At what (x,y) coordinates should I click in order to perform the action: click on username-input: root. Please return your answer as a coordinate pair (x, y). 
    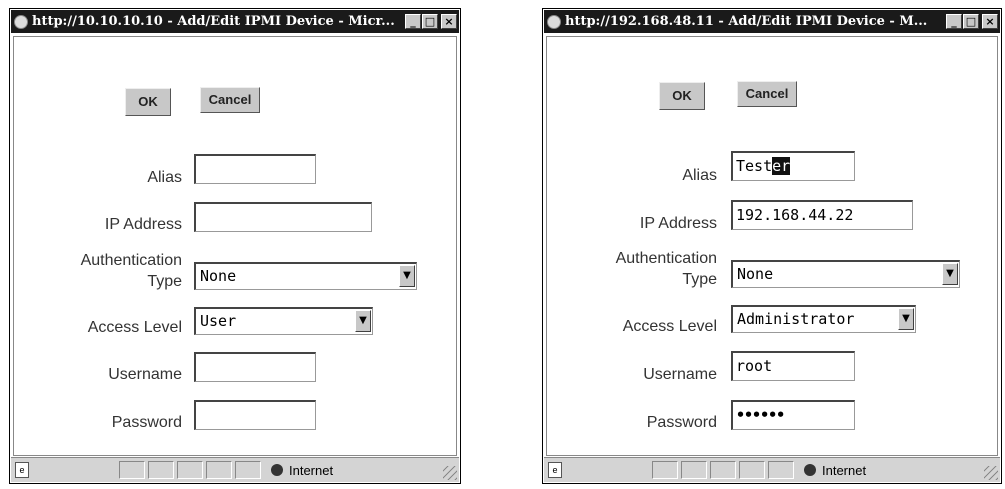
    Looking at the image, I should click on (793, 366).